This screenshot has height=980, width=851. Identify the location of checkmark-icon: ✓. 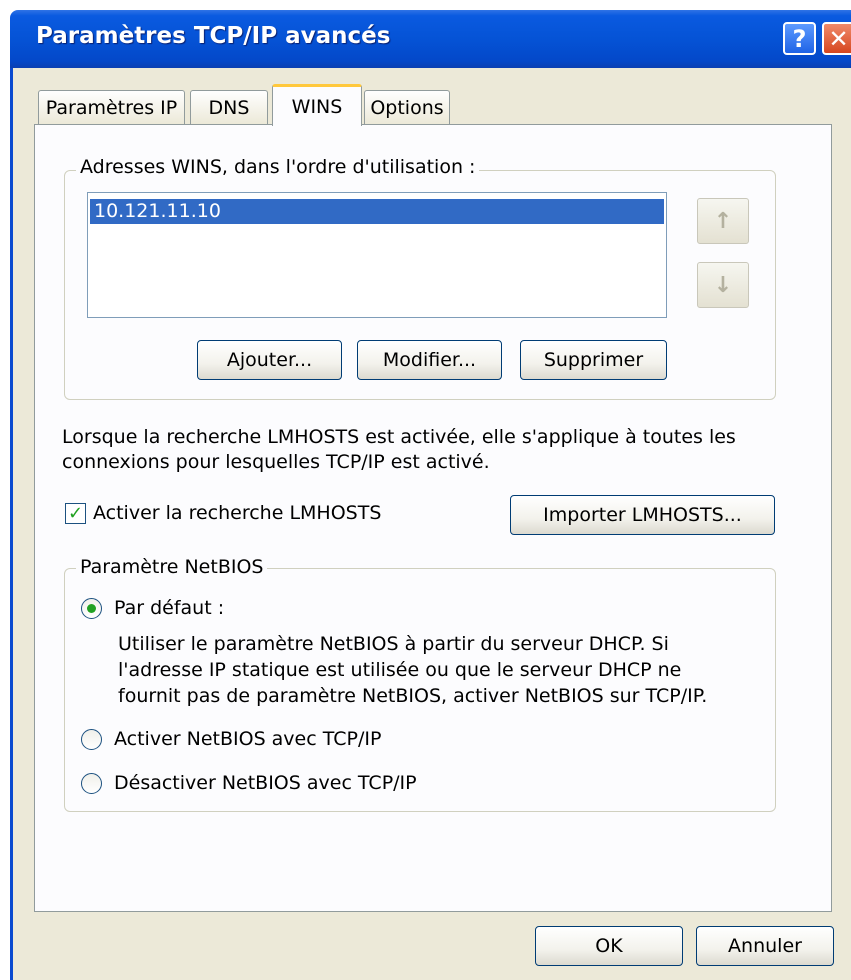
(75, 513).